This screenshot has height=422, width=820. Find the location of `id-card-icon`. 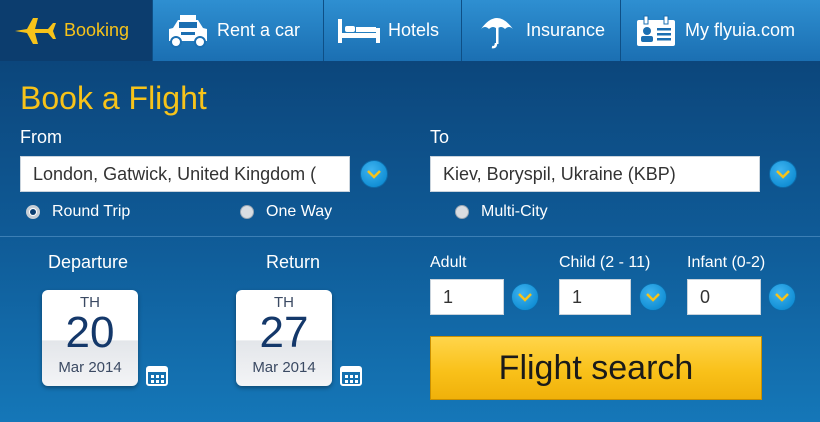

id-card-icon is located at coordinates (656, 31).